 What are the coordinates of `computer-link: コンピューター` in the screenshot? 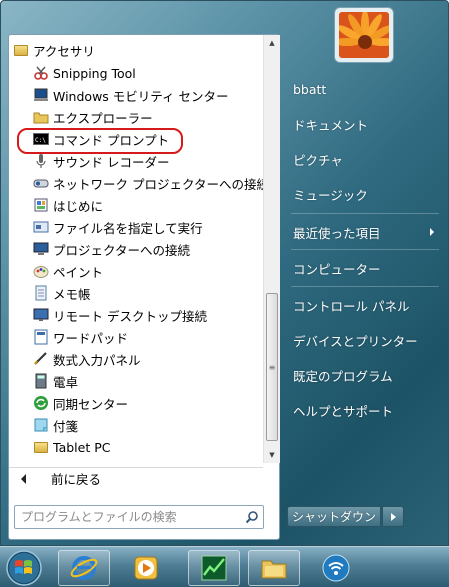 It's located at (365, 268).